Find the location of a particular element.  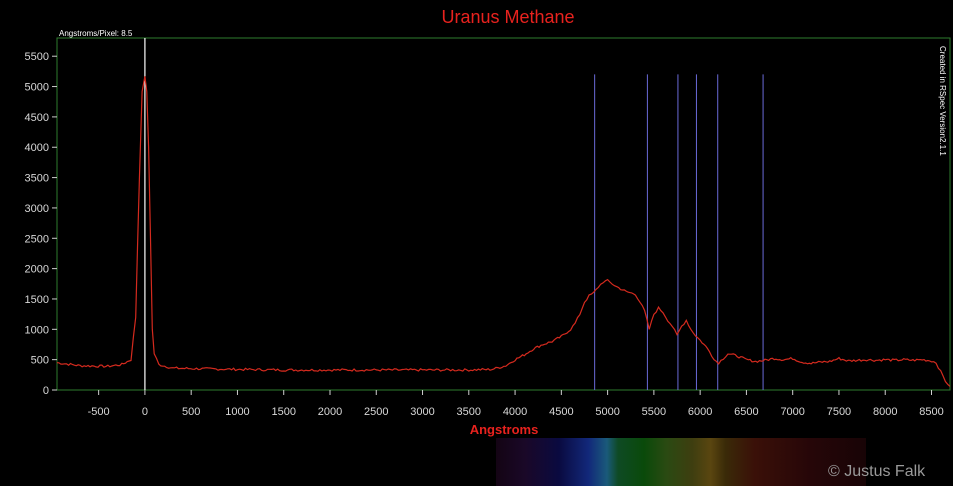

y-tick-label: 4500 is located at coordinates (37, 118).